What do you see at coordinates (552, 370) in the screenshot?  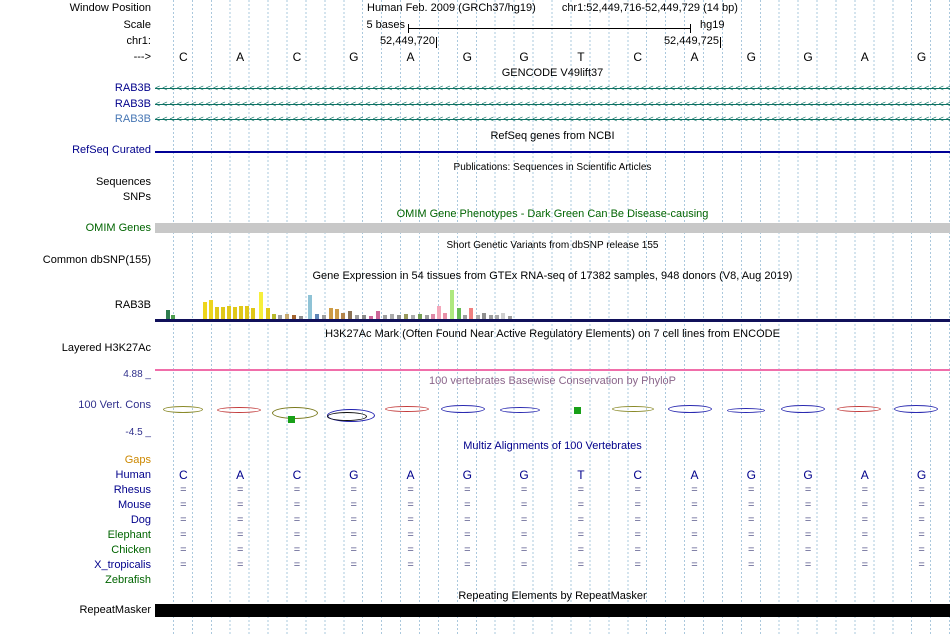 I see `h3k27ac-signal-line` at bounding box center [552, 370].